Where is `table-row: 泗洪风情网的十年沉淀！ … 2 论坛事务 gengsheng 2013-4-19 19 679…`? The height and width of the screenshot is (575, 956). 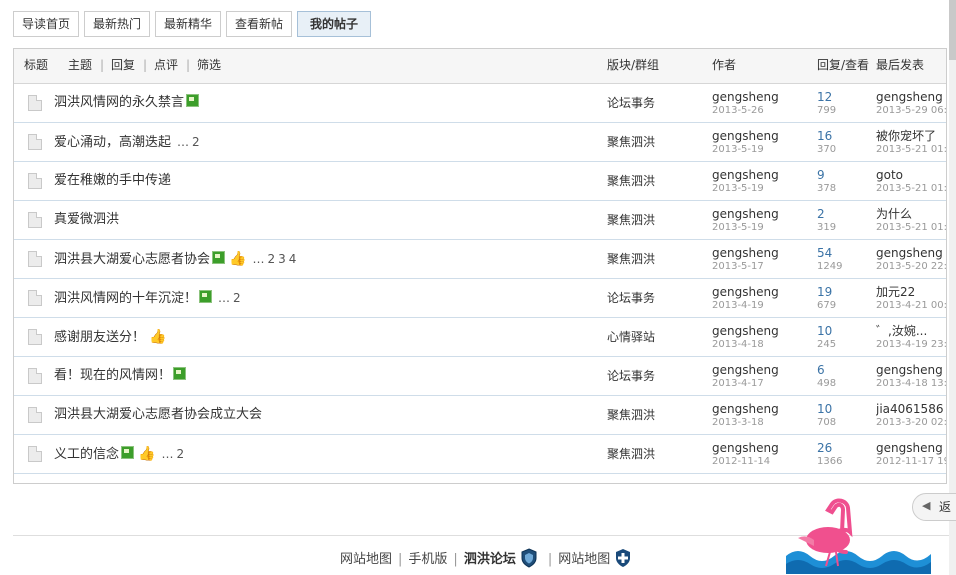 table-row: 泗洪风情网的十年沉淀！ … 2 论坛事务 gengsheng 2013-4-19 19 679… is located at coordinates (480, 298).